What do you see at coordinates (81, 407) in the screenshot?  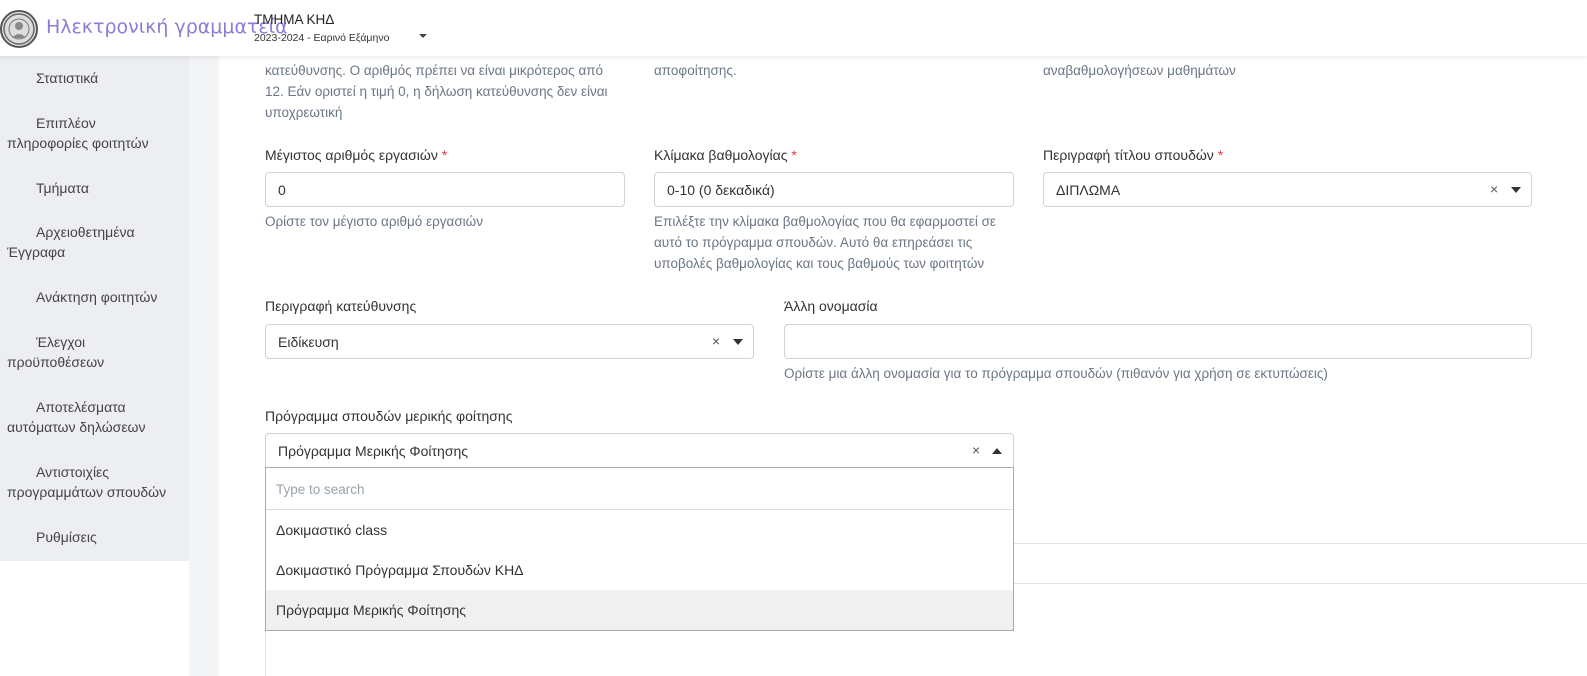 I see `sidebar-item-label: Αποτελέσματα` at bounding box center [81, 407].